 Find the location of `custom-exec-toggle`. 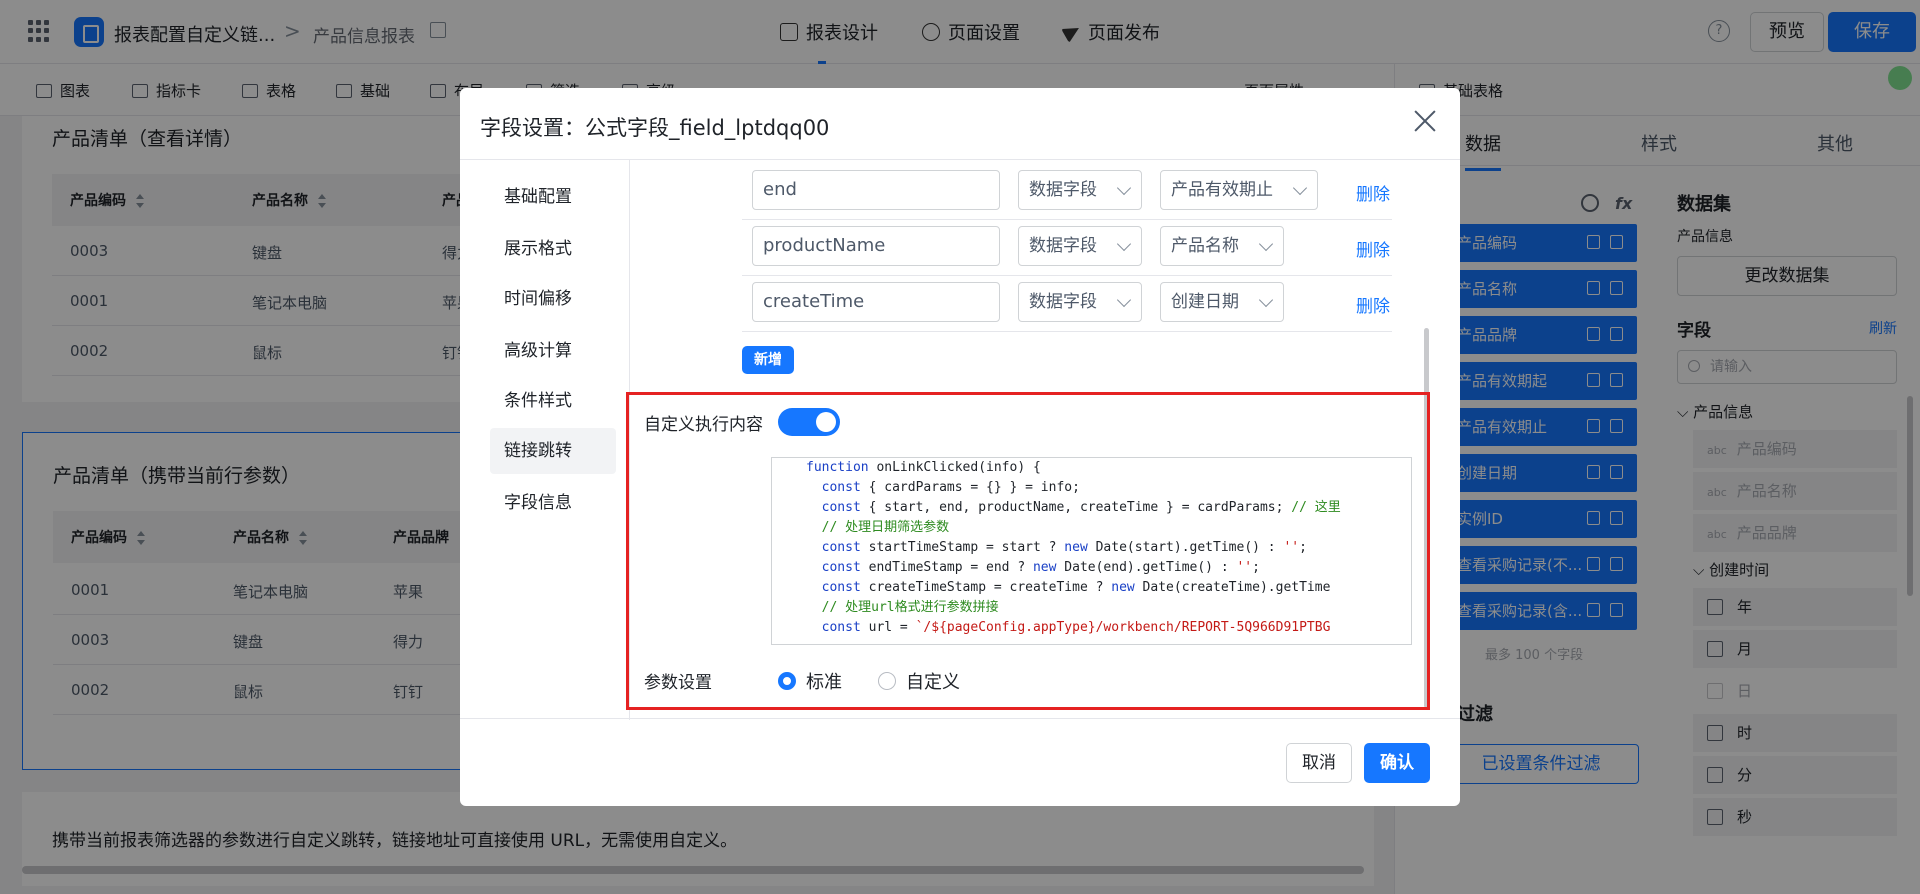

custom-exec-toggle is located at coordinates (809, 422).